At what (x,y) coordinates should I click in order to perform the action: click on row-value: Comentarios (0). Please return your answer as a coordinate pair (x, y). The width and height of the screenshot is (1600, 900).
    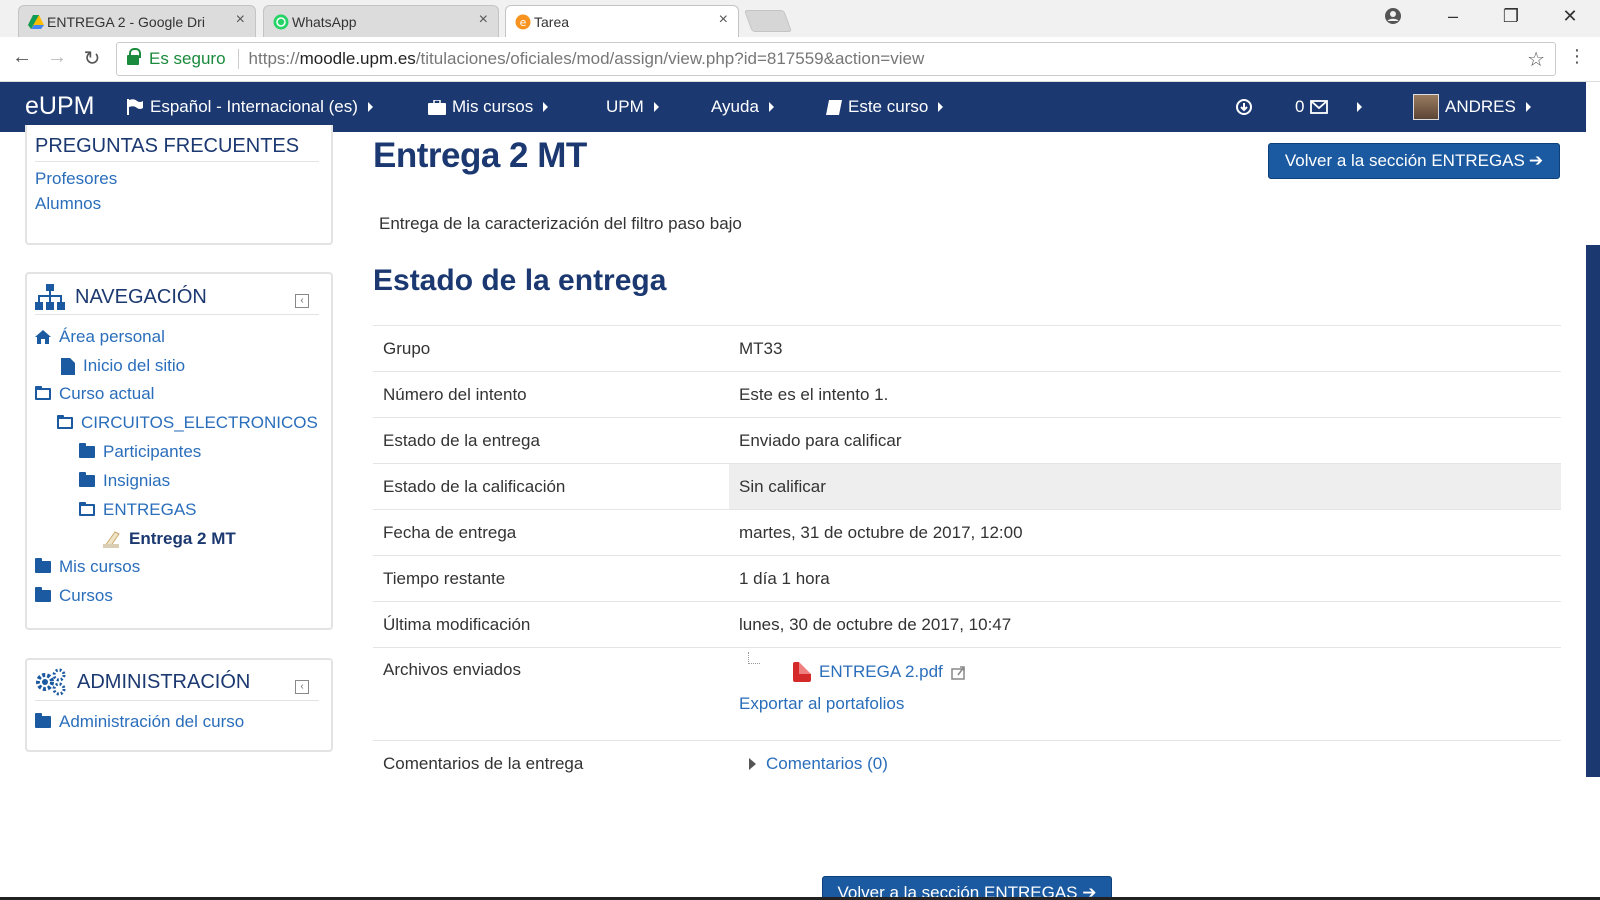
    Looking at the image, I should click on (1145, 763).